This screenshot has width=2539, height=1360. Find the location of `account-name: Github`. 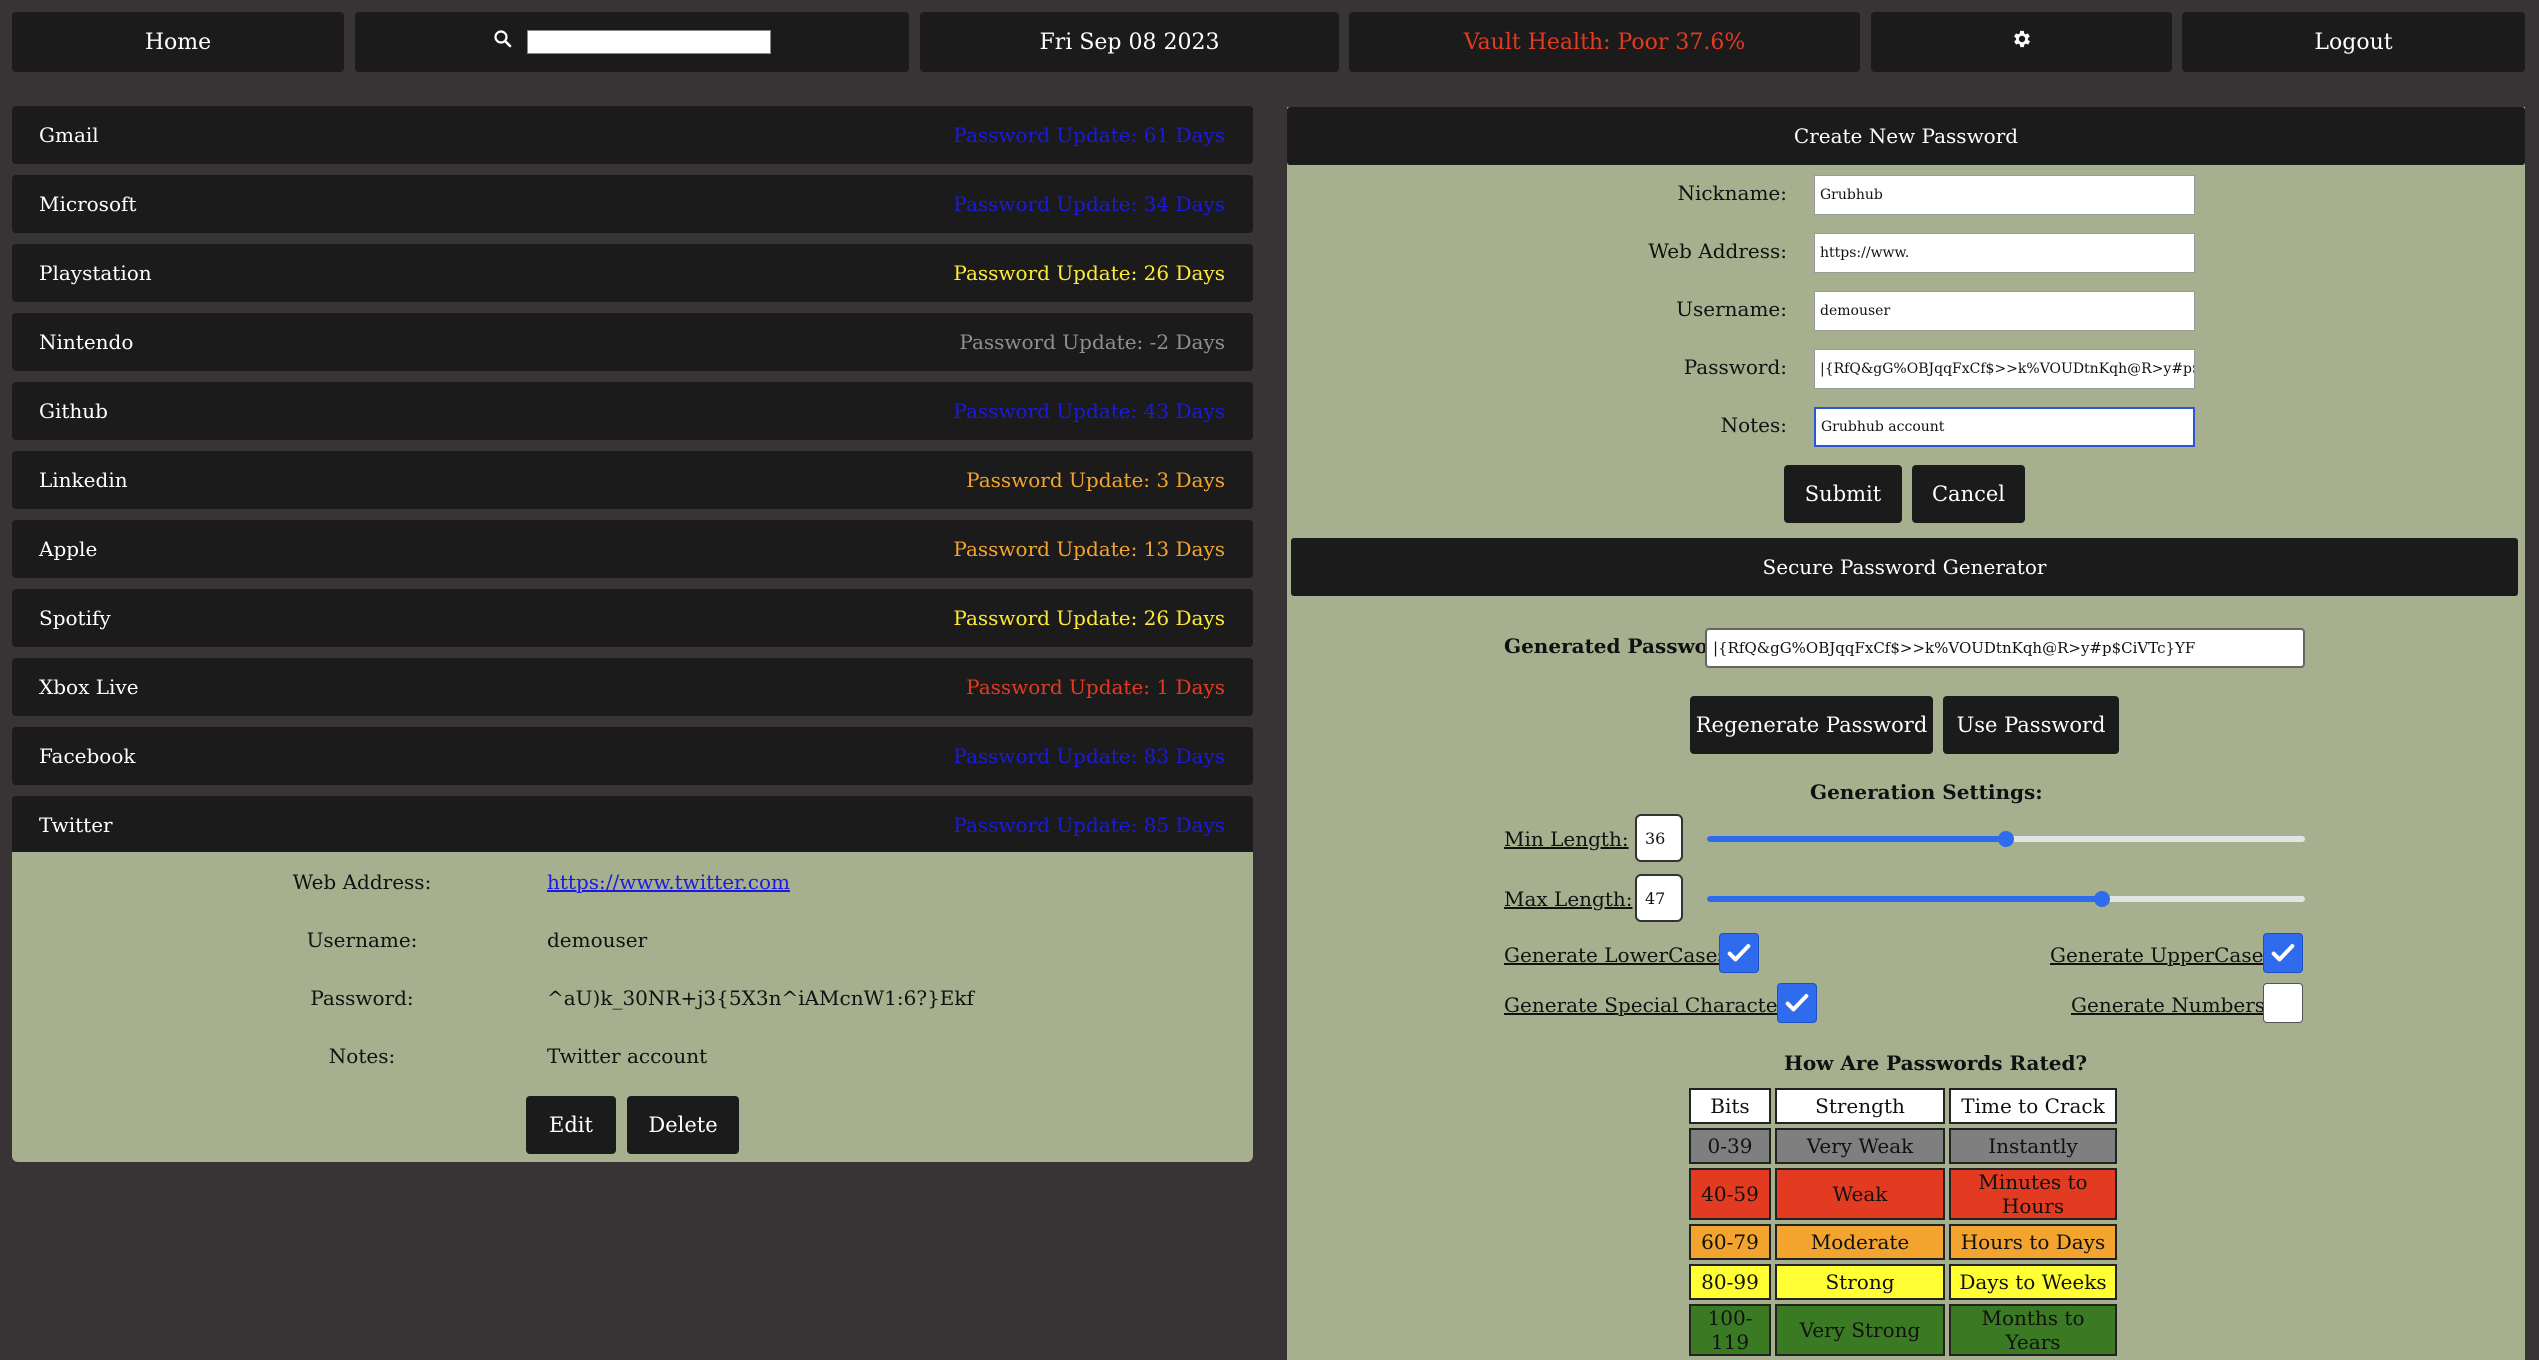

account-name: Github is located at coordinates (73, 411).